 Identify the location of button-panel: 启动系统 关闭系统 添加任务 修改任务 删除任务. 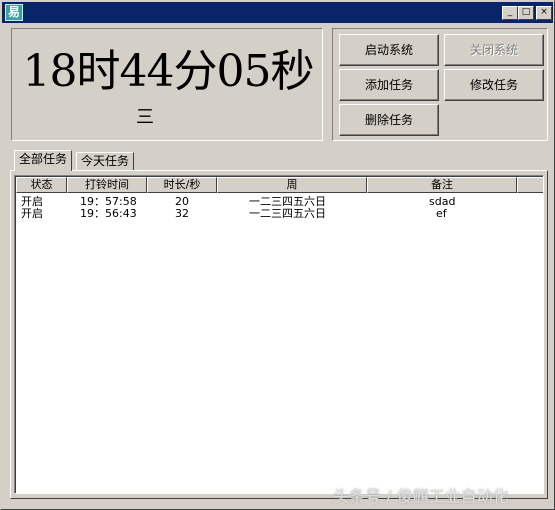
(440, 84).